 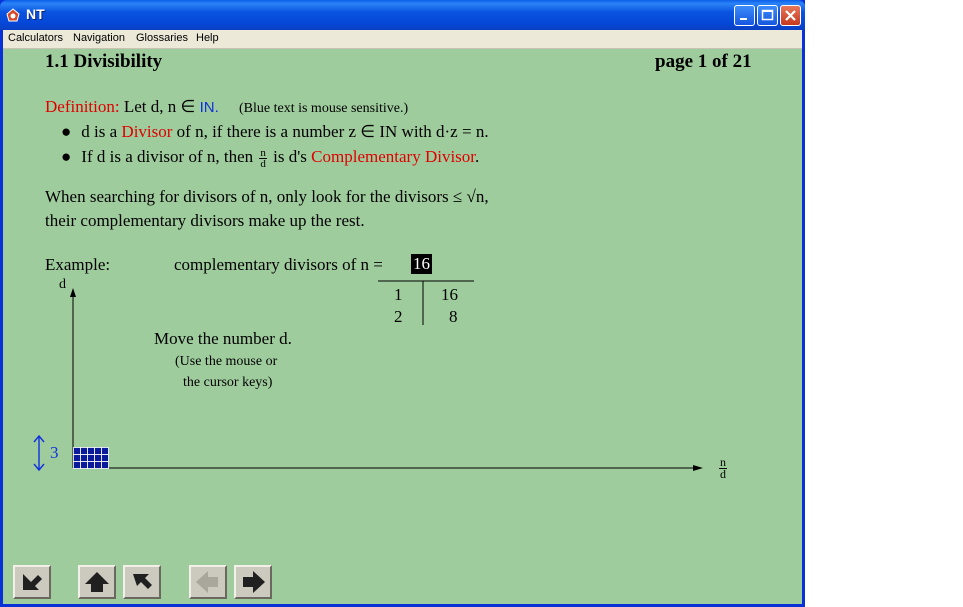 I want to click on back-icon, so click(x=142, y=581).